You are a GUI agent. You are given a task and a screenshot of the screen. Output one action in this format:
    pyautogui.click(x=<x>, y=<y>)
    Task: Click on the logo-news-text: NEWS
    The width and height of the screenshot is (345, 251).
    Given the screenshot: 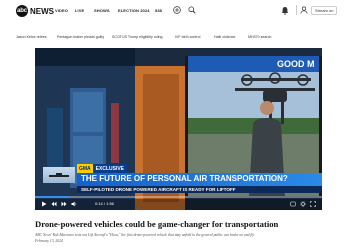 What is the action you would take?
    pyautogui.click(x=42, y=11)
    